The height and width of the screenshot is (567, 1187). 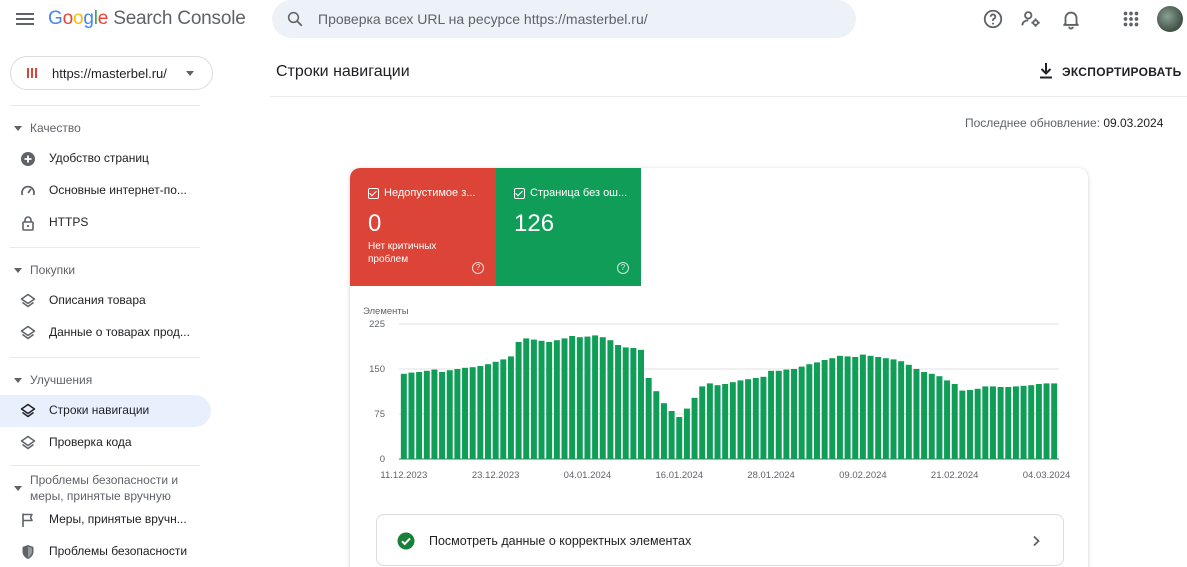 What do you see at coordinates (26, 20) in the screenshot?
I see `main-menu-icon` at bounding box center [26, 20].